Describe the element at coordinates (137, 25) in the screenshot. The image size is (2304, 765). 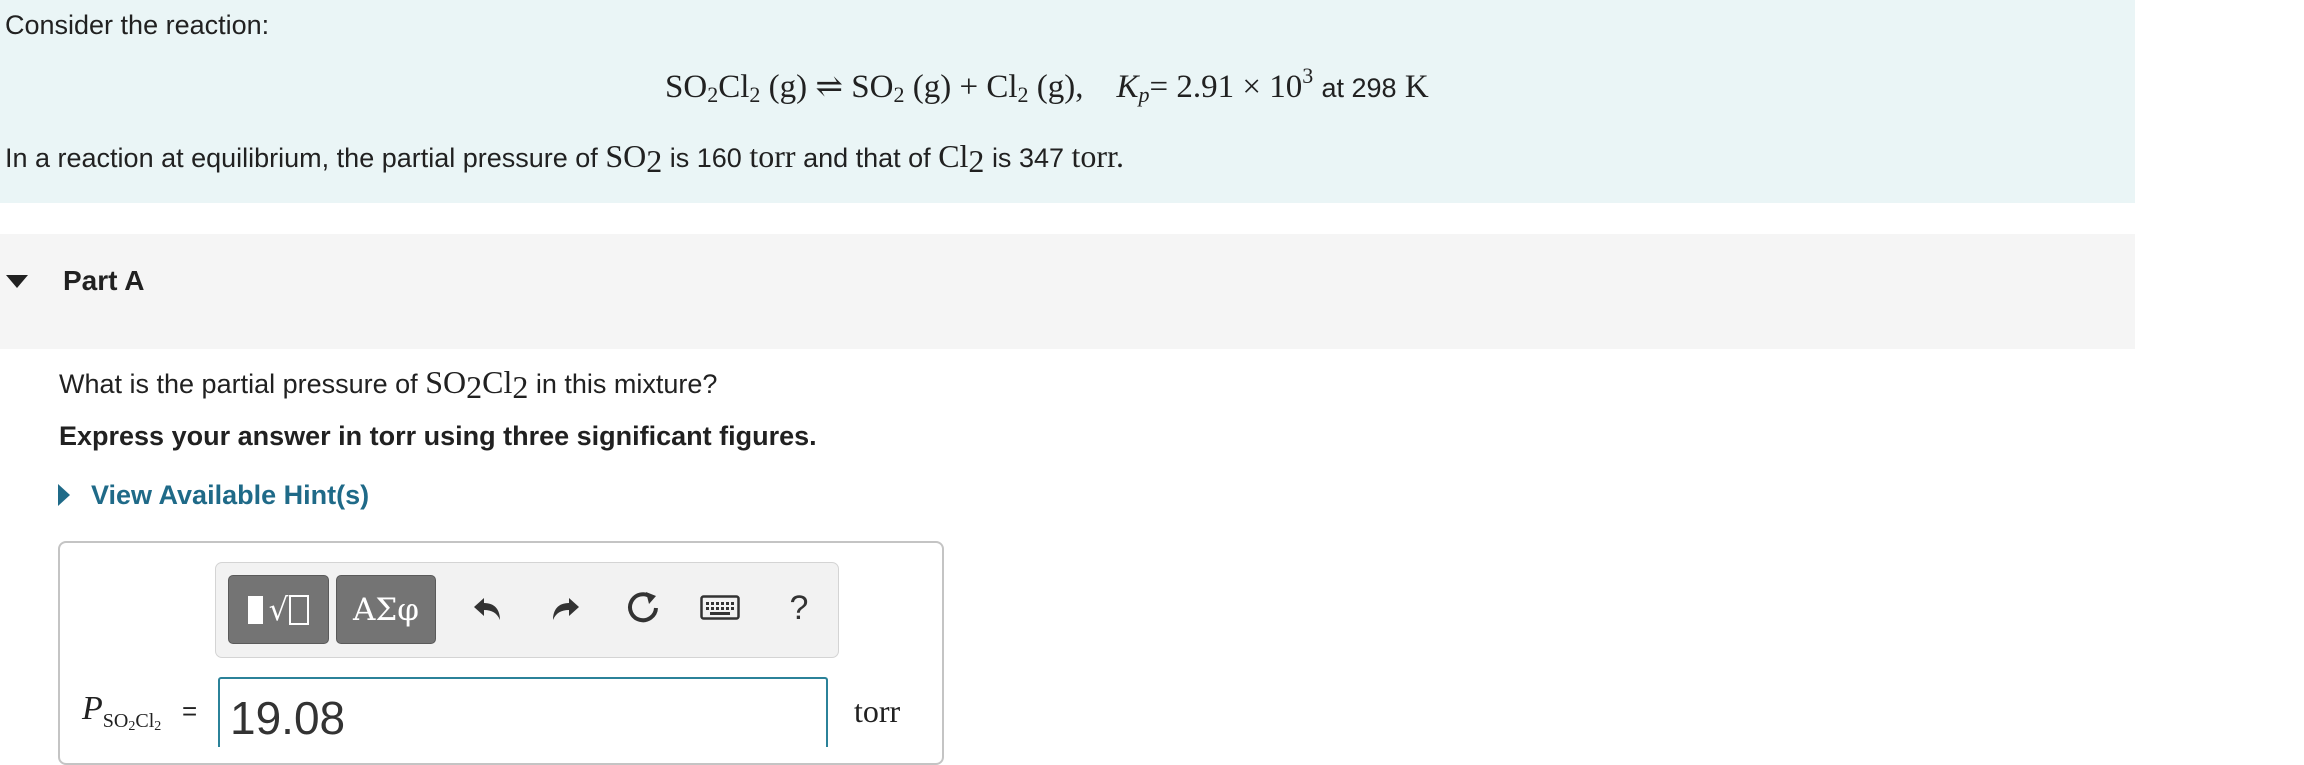
I see `intro-heading: Consider the reaction:` at that location.